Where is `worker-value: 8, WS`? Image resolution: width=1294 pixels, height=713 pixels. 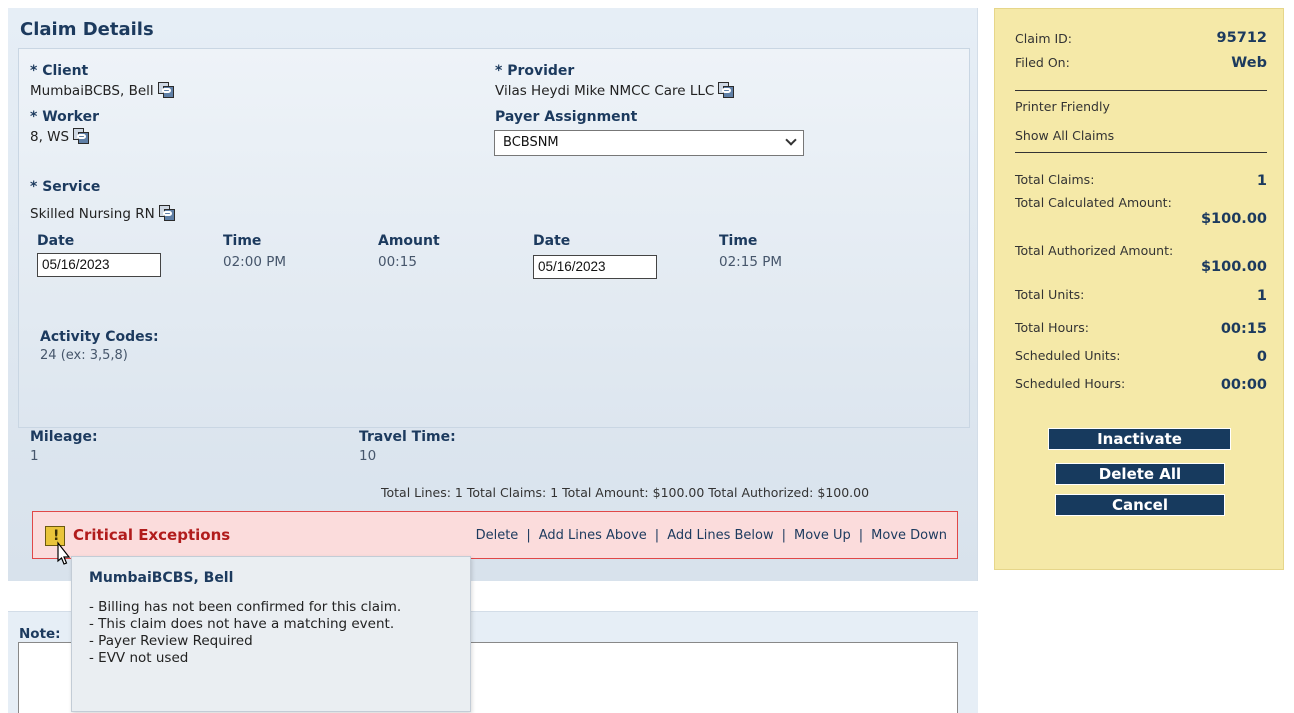
worker-value: 8, WS is located at coordinates (60, 136).